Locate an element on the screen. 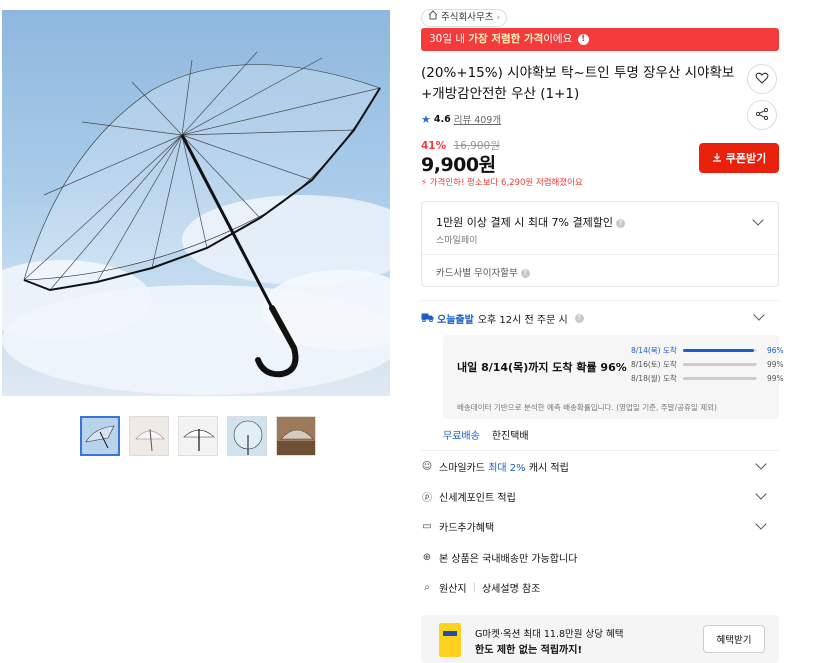 The image size is (835, 663). shipping-summary: 오늘출발 오후 12시 전 주문 시 ? is located at coordinates (502, 318).